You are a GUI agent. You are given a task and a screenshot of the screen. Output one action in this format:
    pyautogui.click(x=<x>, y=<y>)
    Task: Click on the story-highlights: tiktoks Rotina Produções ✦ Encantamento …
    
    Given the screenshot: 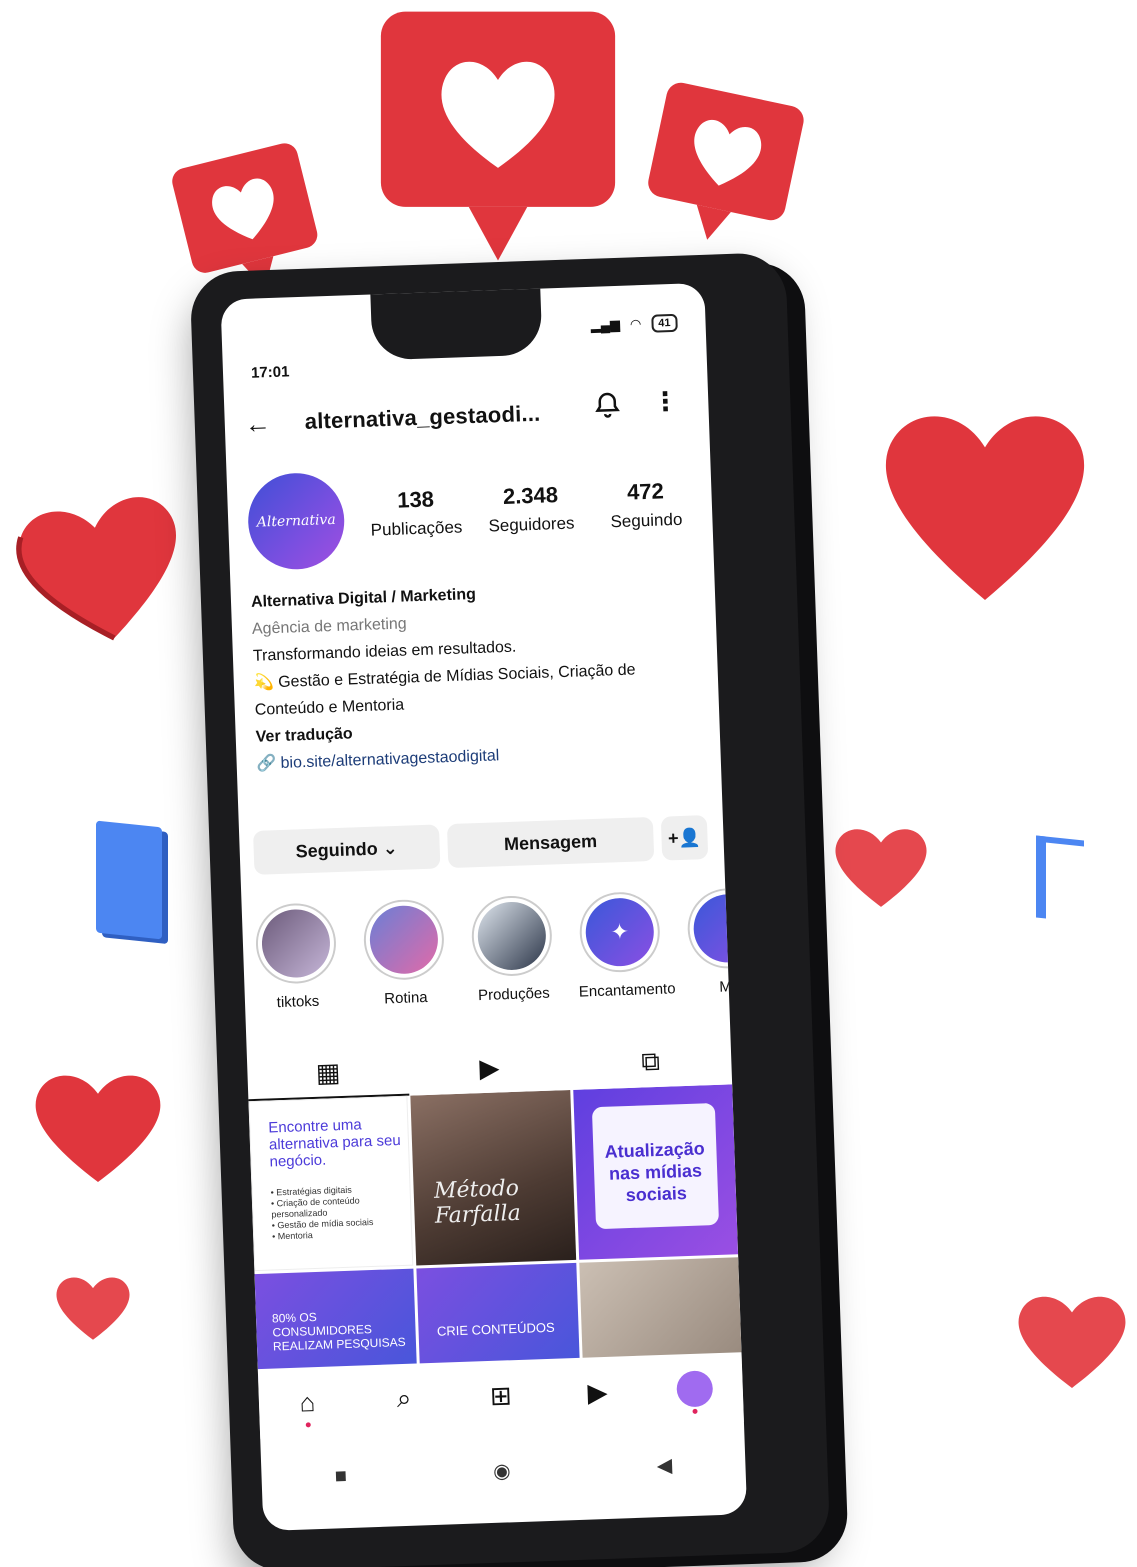 What is the action you would take?
    pyautogui.click(x=494, y=961)
    